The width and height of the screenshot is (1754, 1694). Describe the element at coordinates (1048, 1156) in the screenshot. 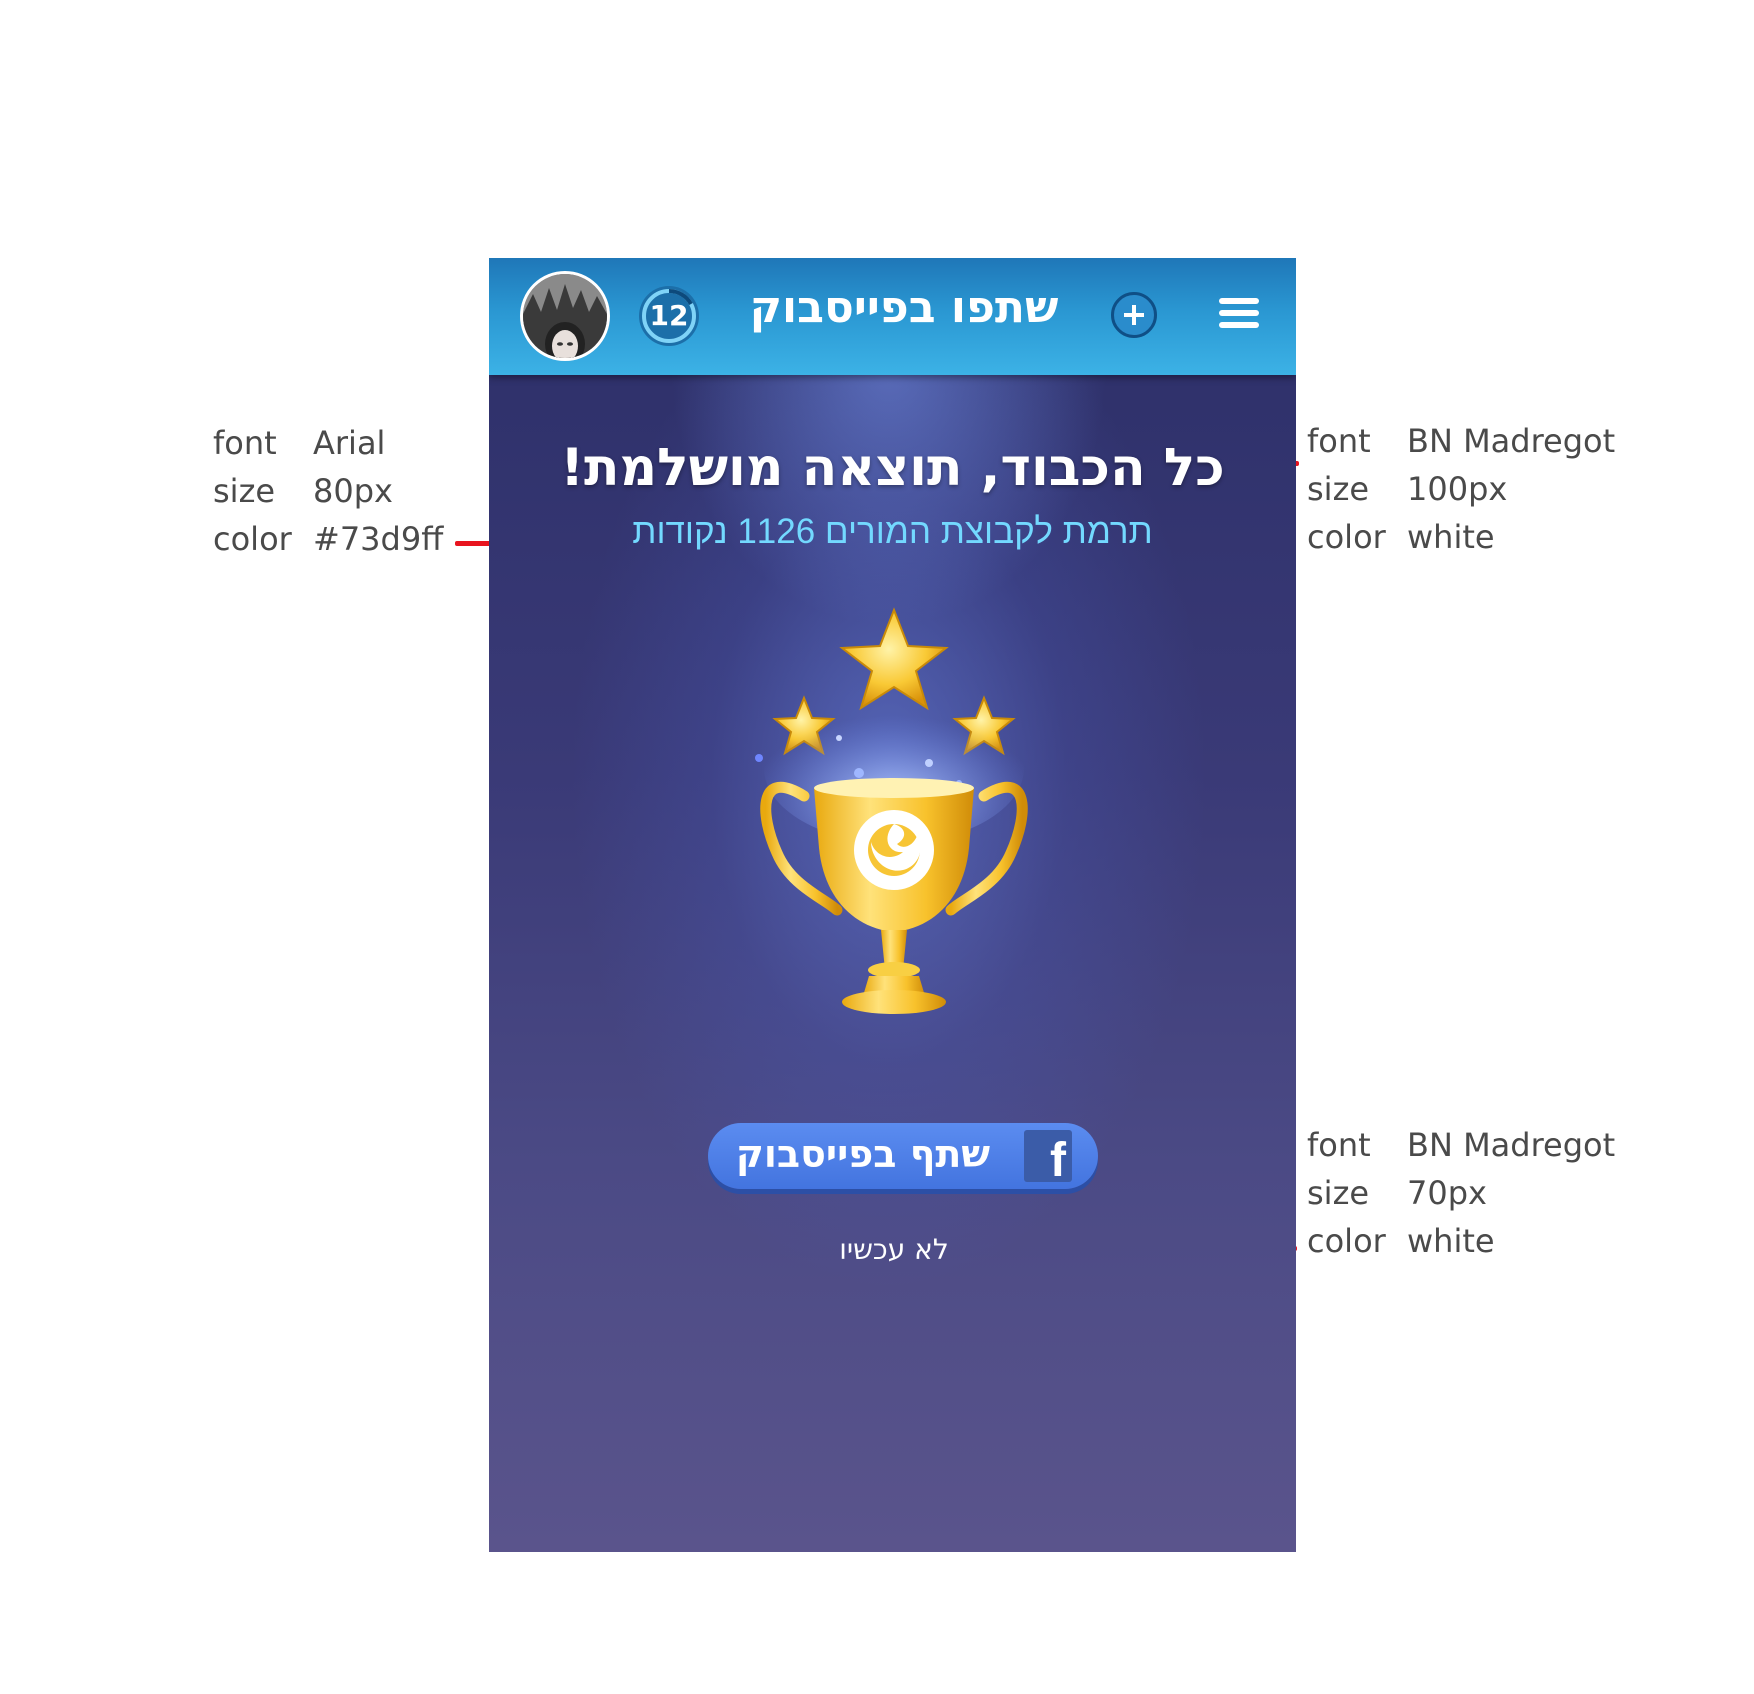

I see `facebook-icon: f` at that location.